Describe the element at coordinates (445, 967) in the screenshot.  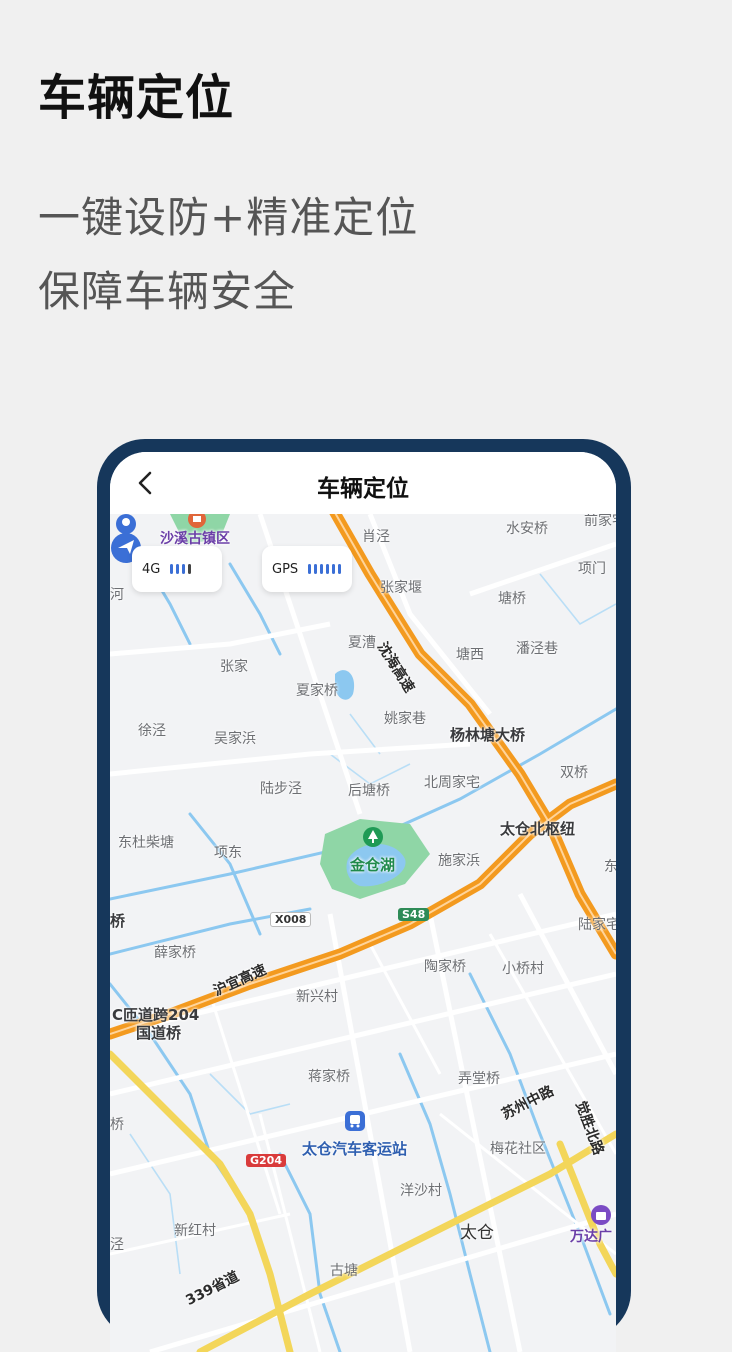
I see `map-label: 陶家桥` at that location.